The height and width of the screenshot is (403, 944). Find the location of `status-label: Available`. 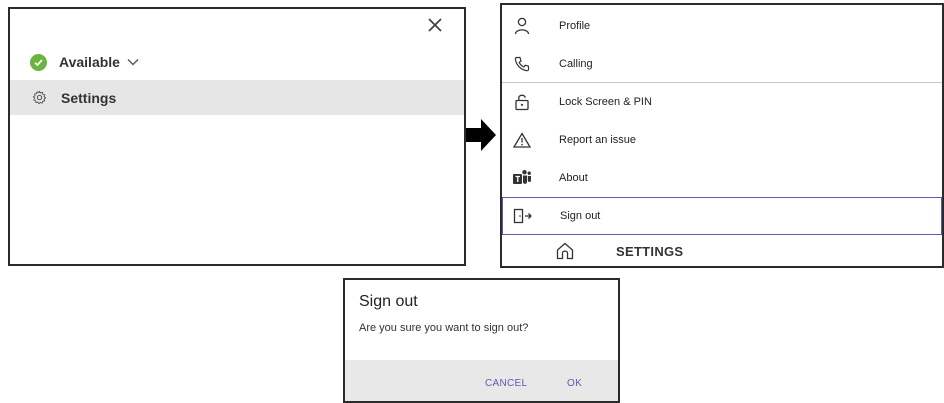

status-label: Available is located at coordinates (89, 62).